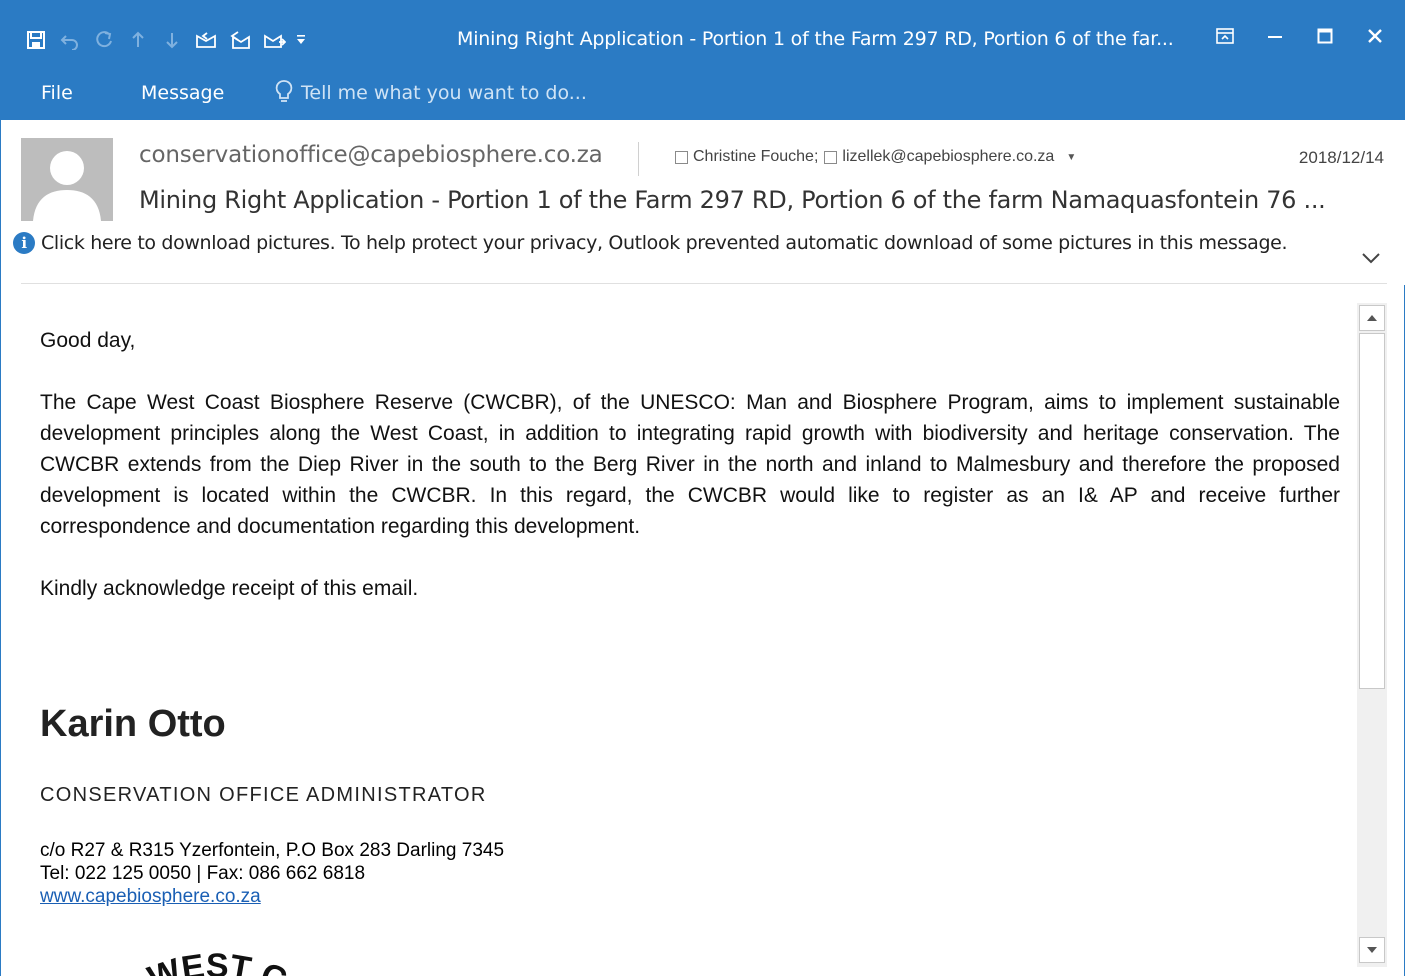 The image size is (1405, 976). What do you see at coordinates (948, 157) in the screenshot?
I see `recipient-2: lizellek@capebiosphere.co.za` at bounding box center [948, 157].